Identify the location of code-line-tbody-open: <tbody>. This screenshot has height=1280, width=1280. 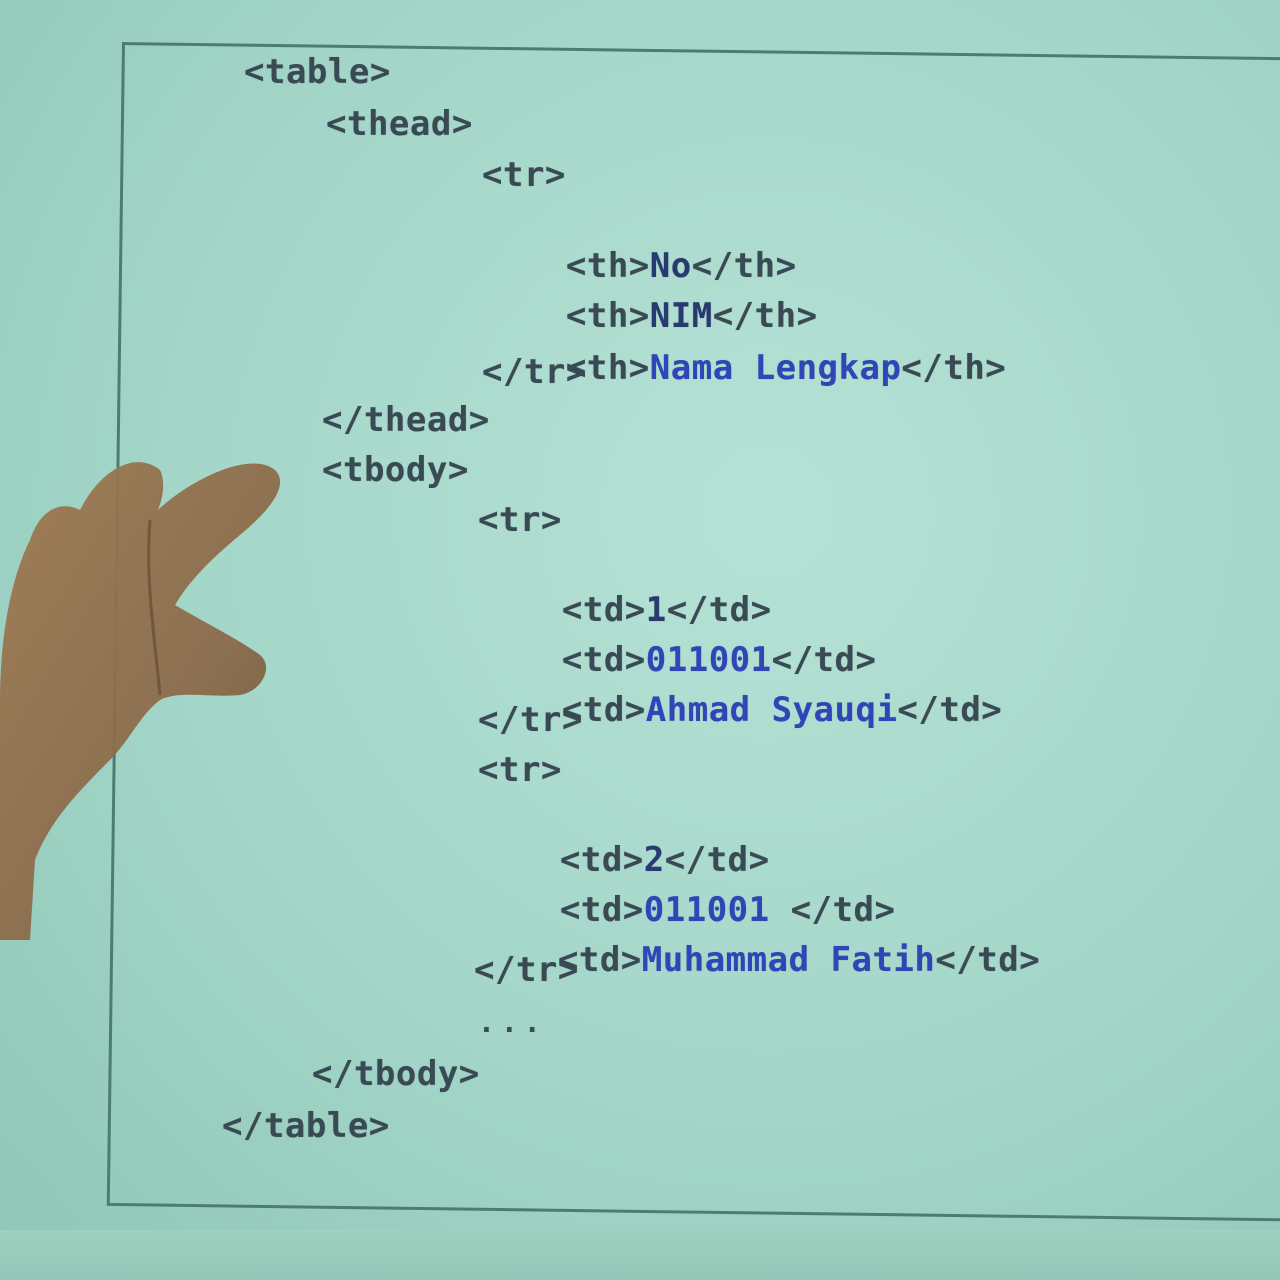
(395, 470).